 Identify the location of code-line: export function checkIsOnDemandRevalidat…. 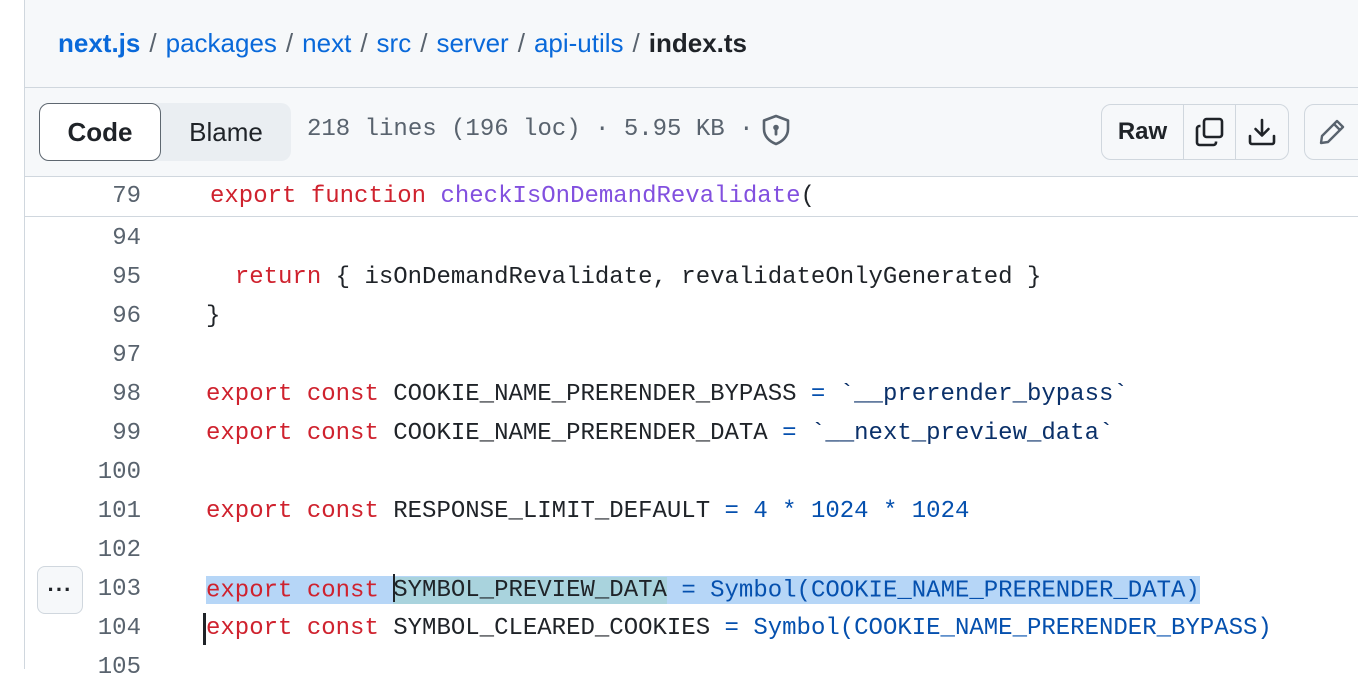
(512, 196).